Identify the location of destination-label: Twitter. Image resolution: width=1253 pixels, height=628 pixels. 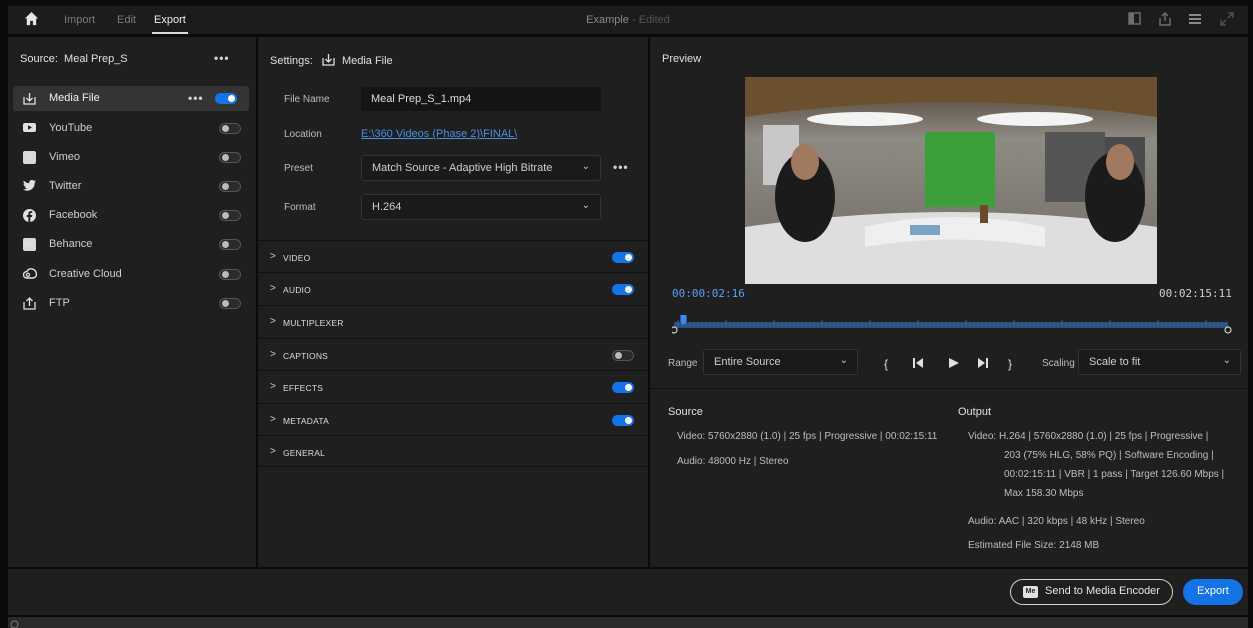
(65, 186).